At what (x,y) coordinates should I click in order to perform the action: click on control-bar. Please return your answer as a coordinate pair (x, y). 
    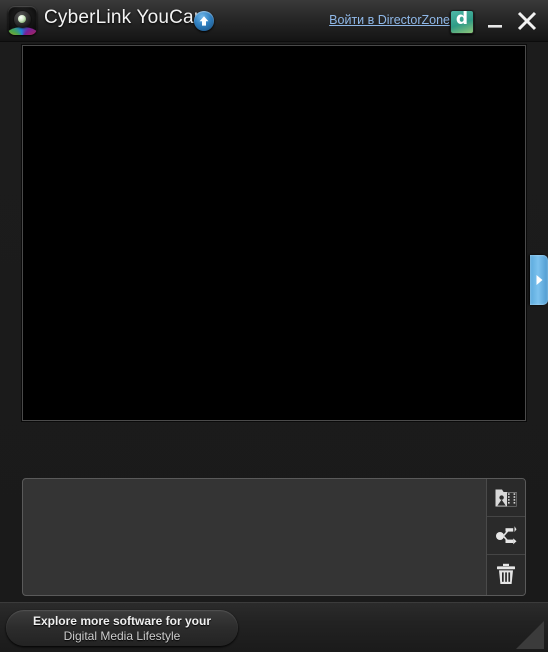
    Looking at the image, I should click on (274, 449).